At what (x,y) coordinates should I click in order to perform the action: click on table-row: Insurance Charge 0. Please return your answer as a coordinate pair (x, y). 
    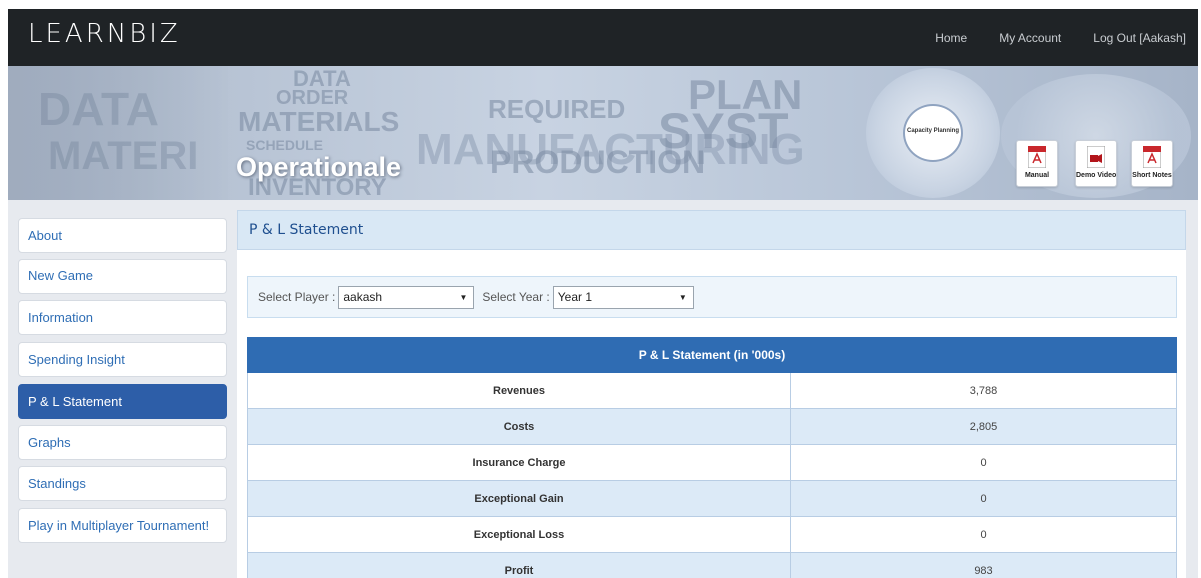
    Looking at the image, I should click on (712, 463).